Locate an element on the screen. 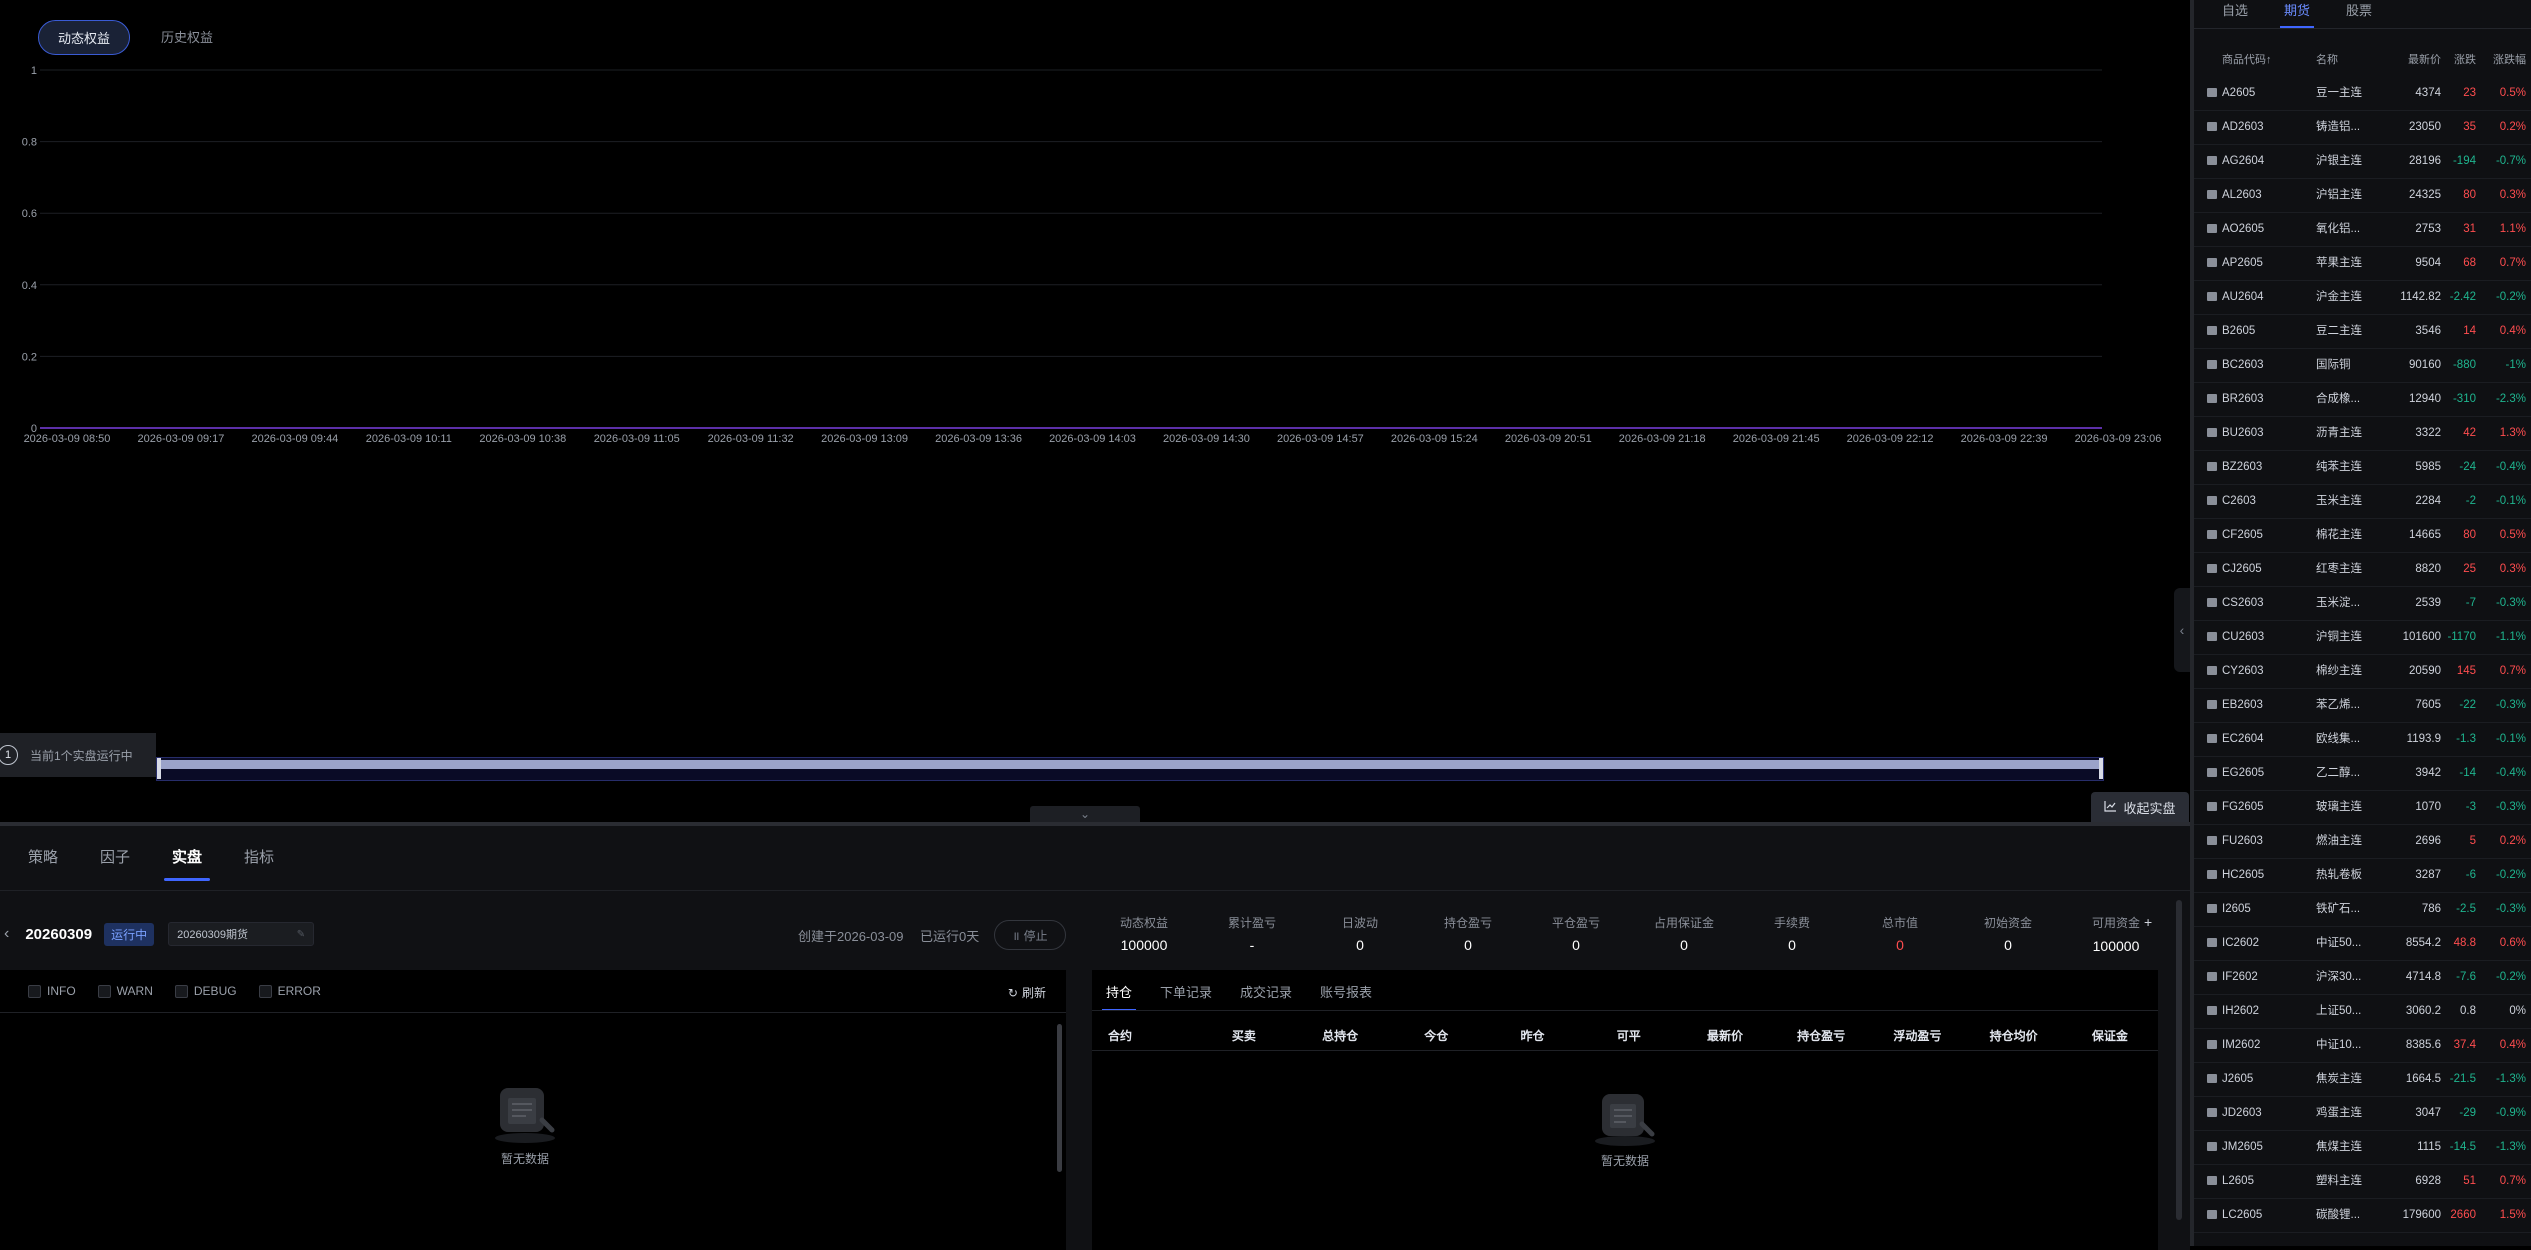 The width and height of the screenshot is (2531, 1250). column-header: 合约 is located at coordinates (1144, 1035).